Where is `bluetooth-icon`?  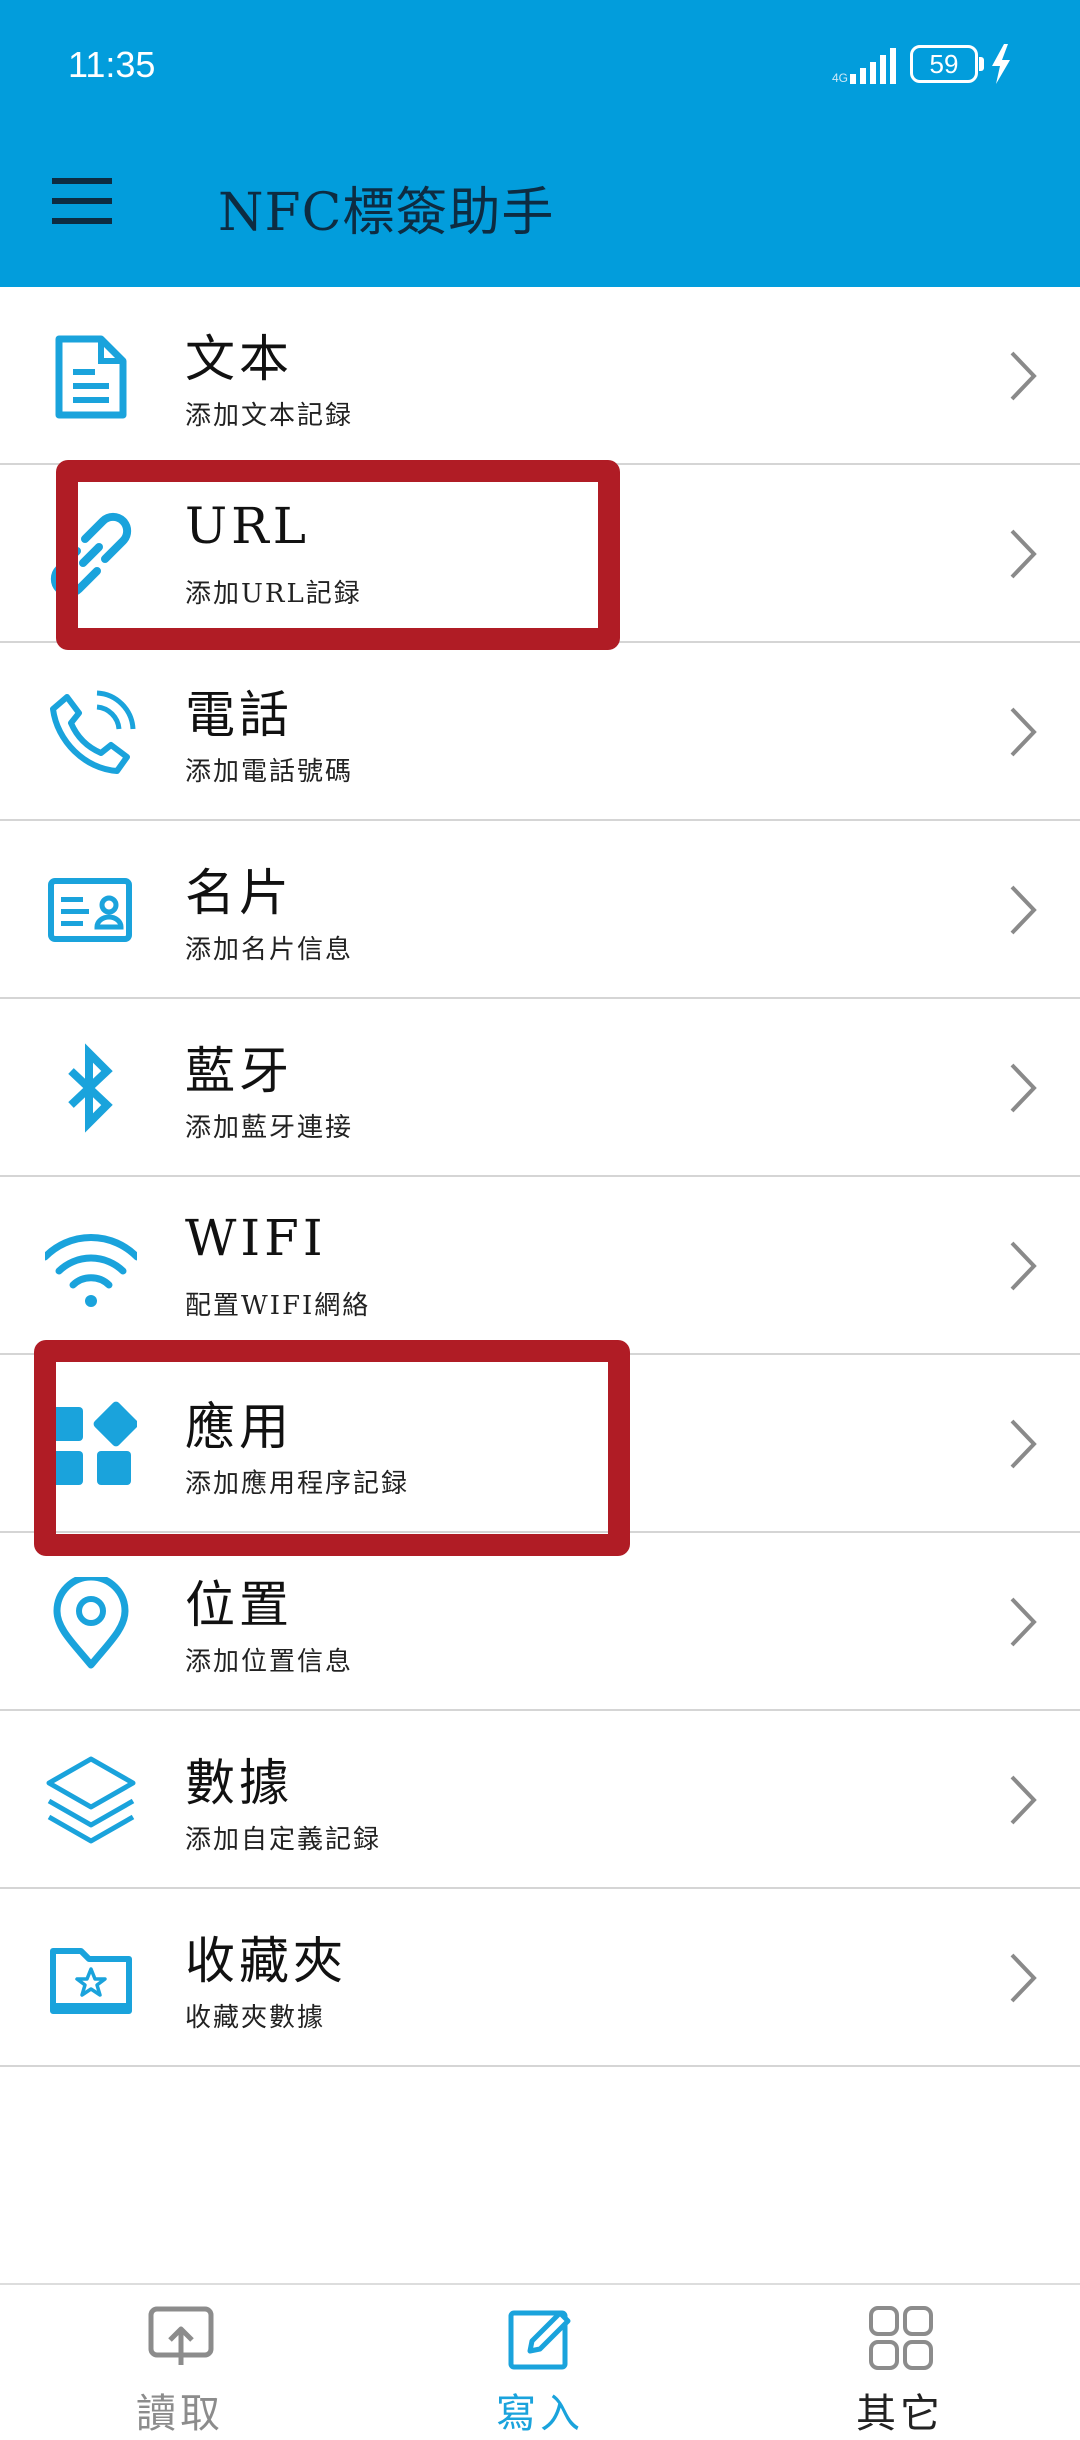 bluetooth-icon is located at coordinates (90, 1088).